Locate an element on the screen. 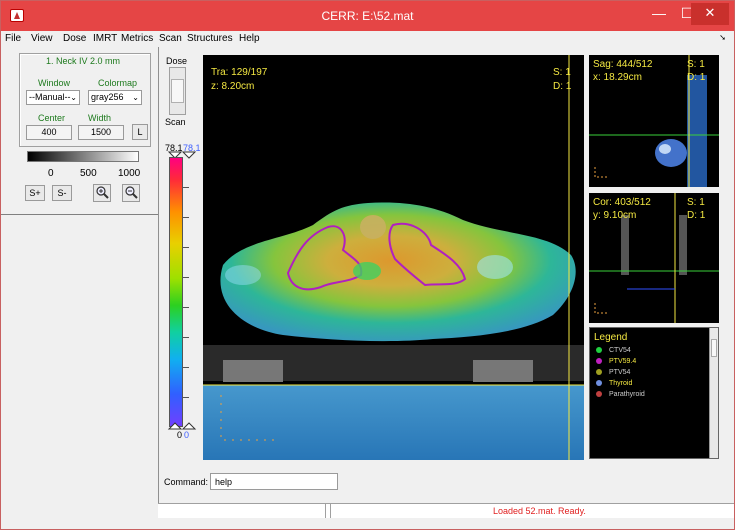 This screenshot has width=735, height=530. z-position: z: 8.20cm is located at coordinates (233, 86).